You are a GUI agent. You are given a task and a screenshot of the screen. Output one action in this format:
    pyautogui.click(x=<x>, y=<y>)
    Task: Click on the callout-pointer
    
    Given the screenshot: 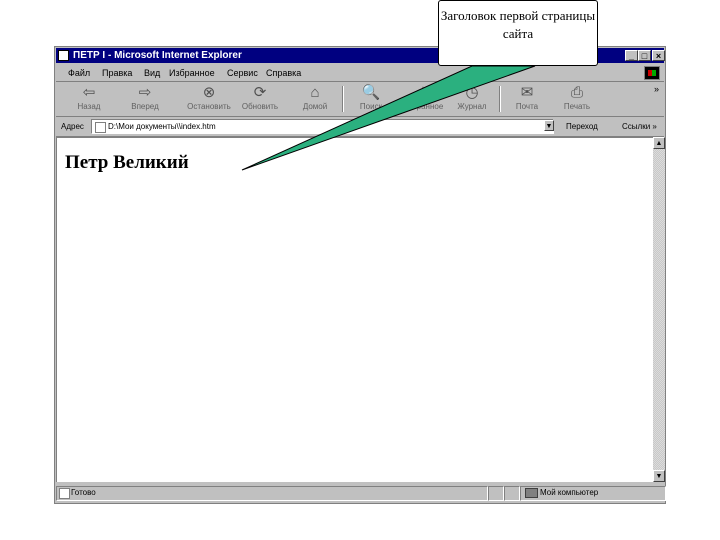 What is the action you would take?
    pyautogui.click(x=388, y=118)
    